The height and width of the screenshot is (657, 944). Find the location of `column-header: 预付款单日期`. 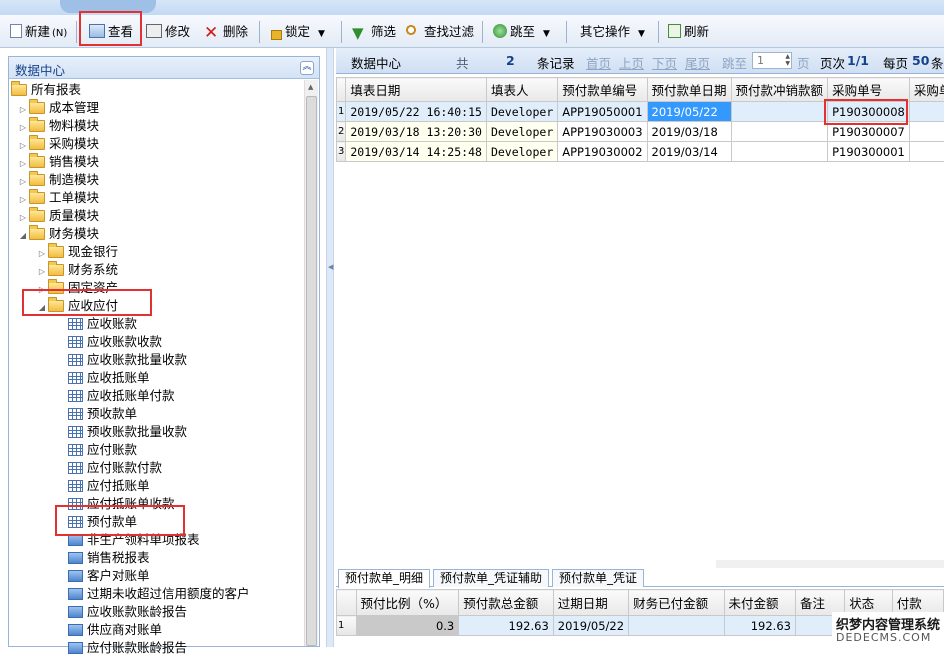

column-header: 预付款单日期 is located at coordinates (689, 90).